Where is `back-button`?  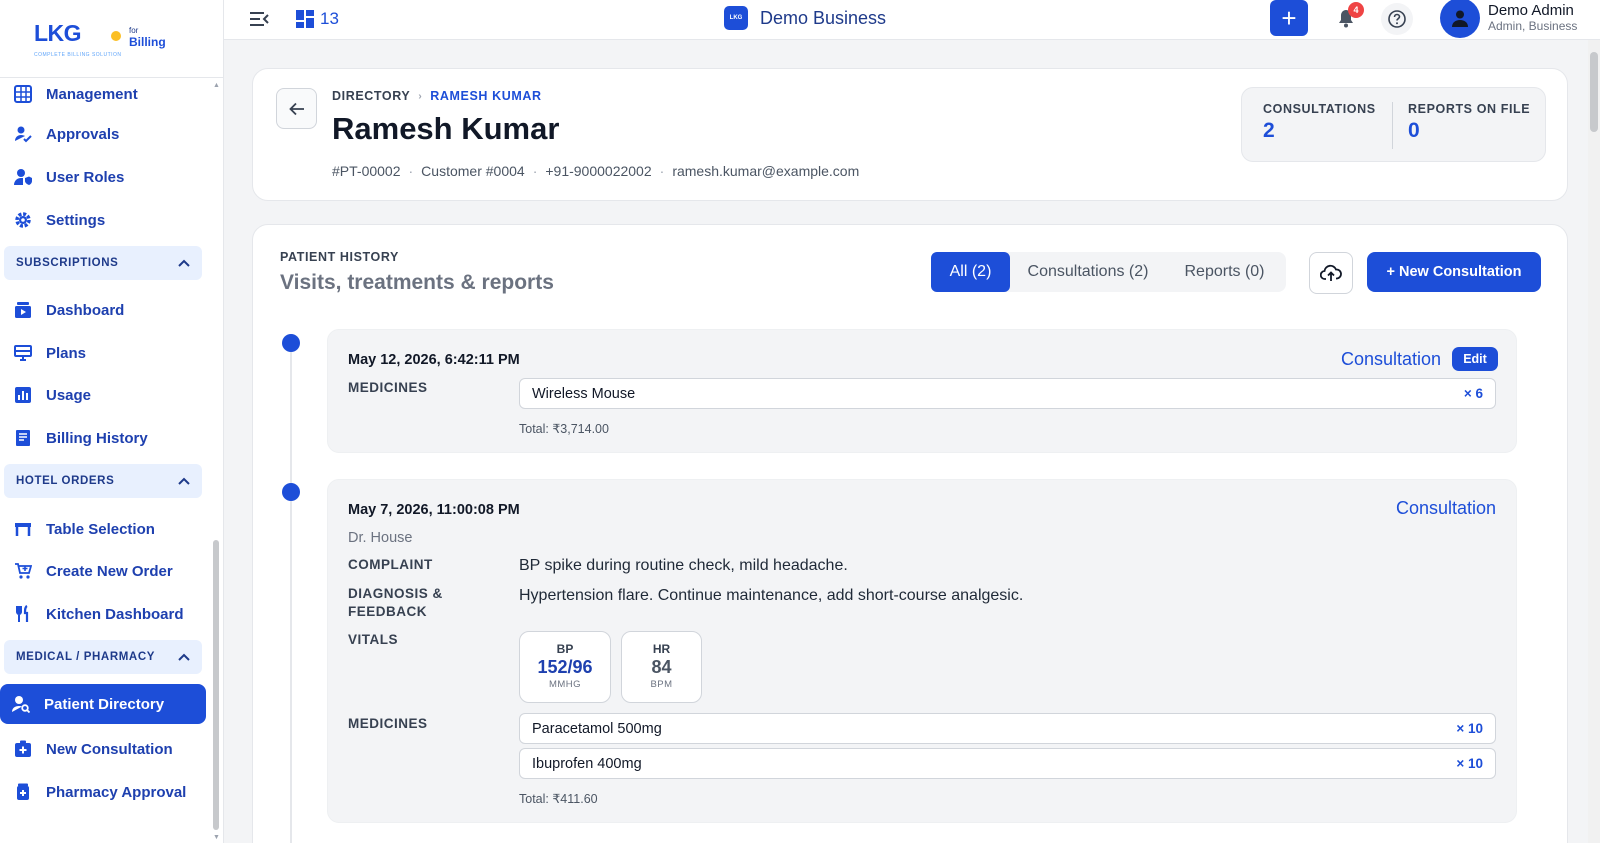 back-button is located at coordinates (296, 108).